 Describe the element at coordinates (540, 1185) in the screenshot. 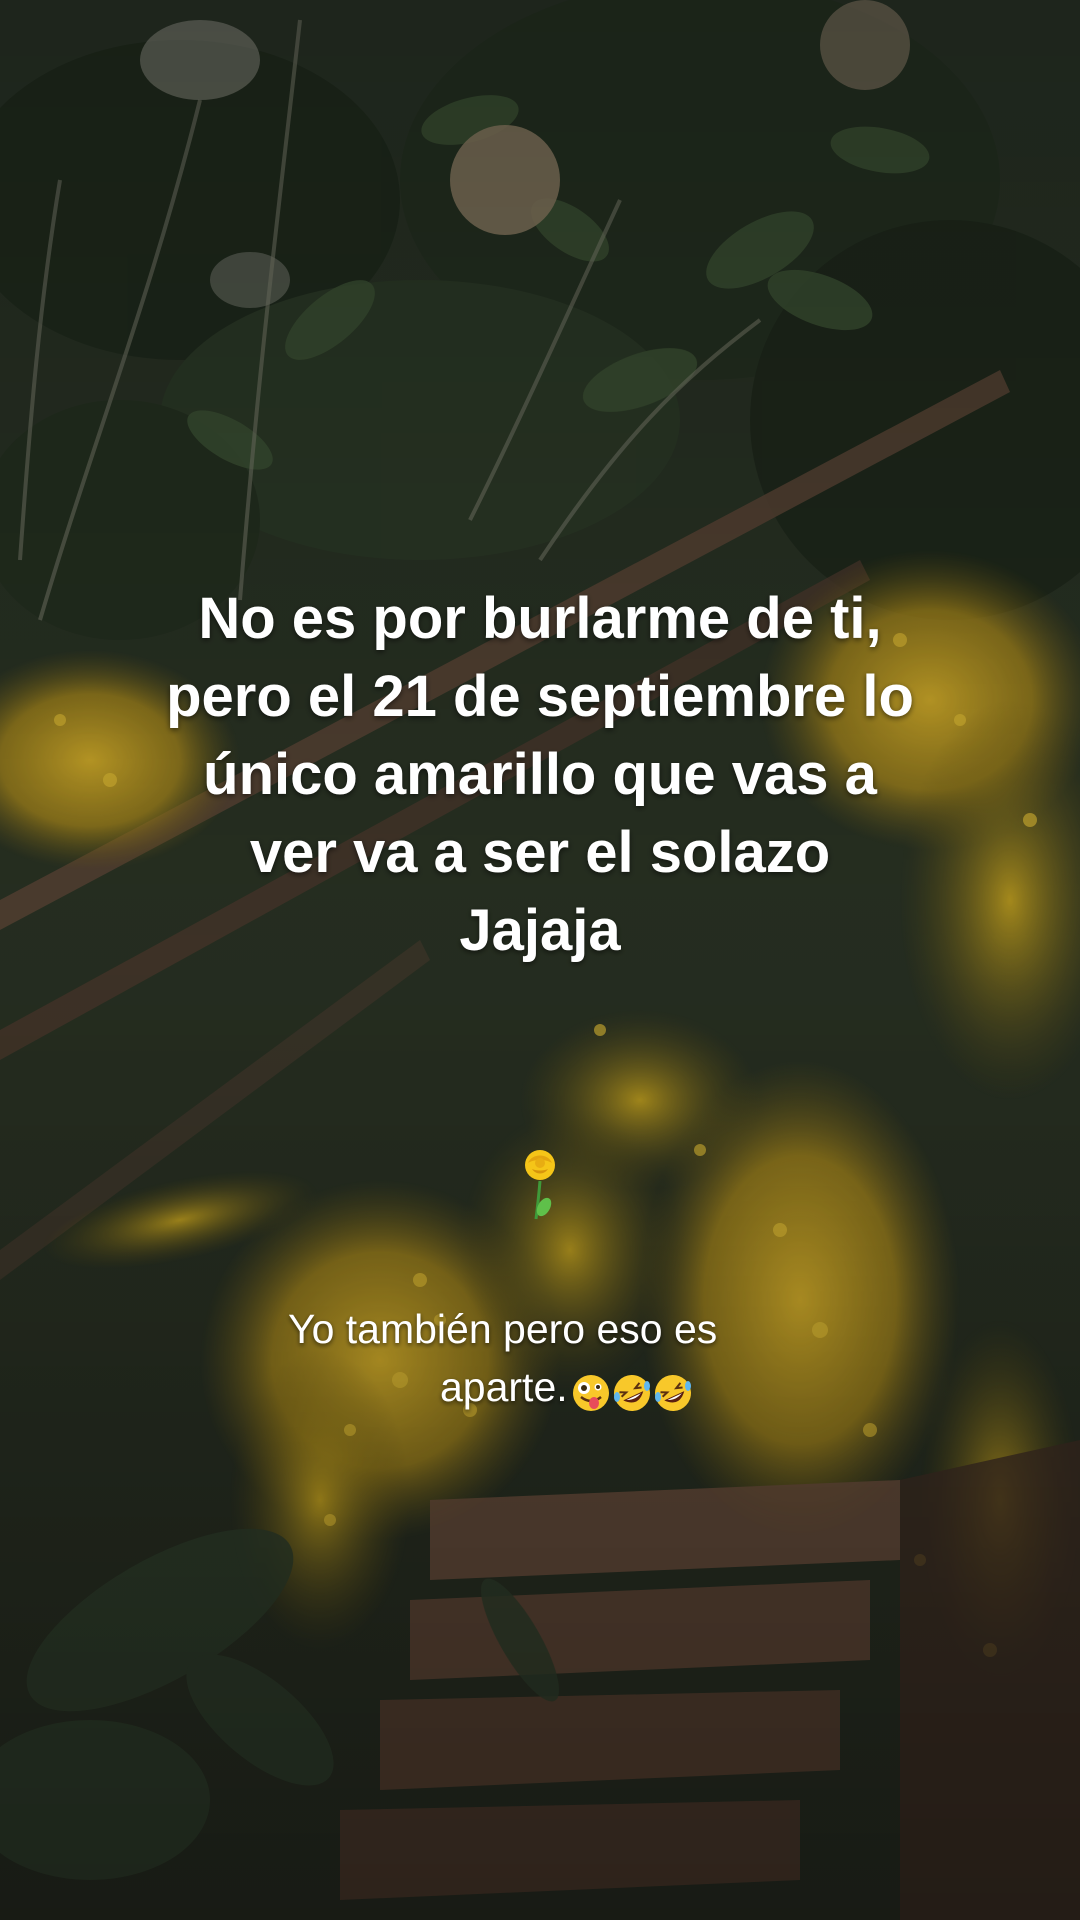

I see `yellow-rose-icon` at that location.